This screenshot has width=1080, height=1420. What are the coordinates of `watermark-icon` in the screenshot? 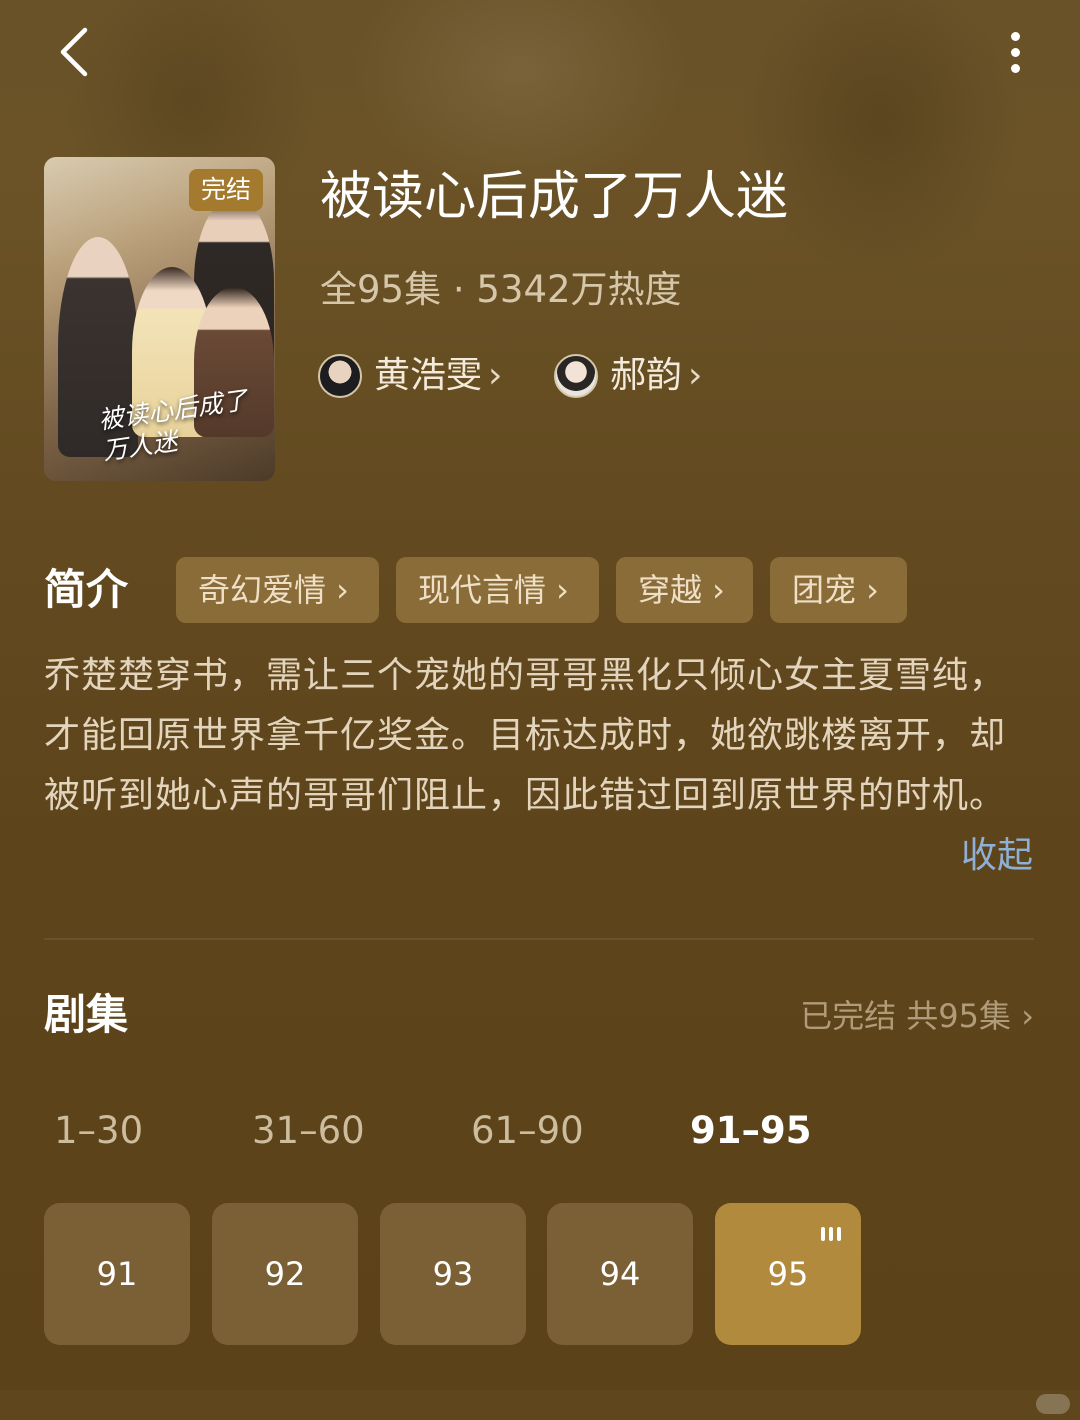 It's located at (1053, 1404).